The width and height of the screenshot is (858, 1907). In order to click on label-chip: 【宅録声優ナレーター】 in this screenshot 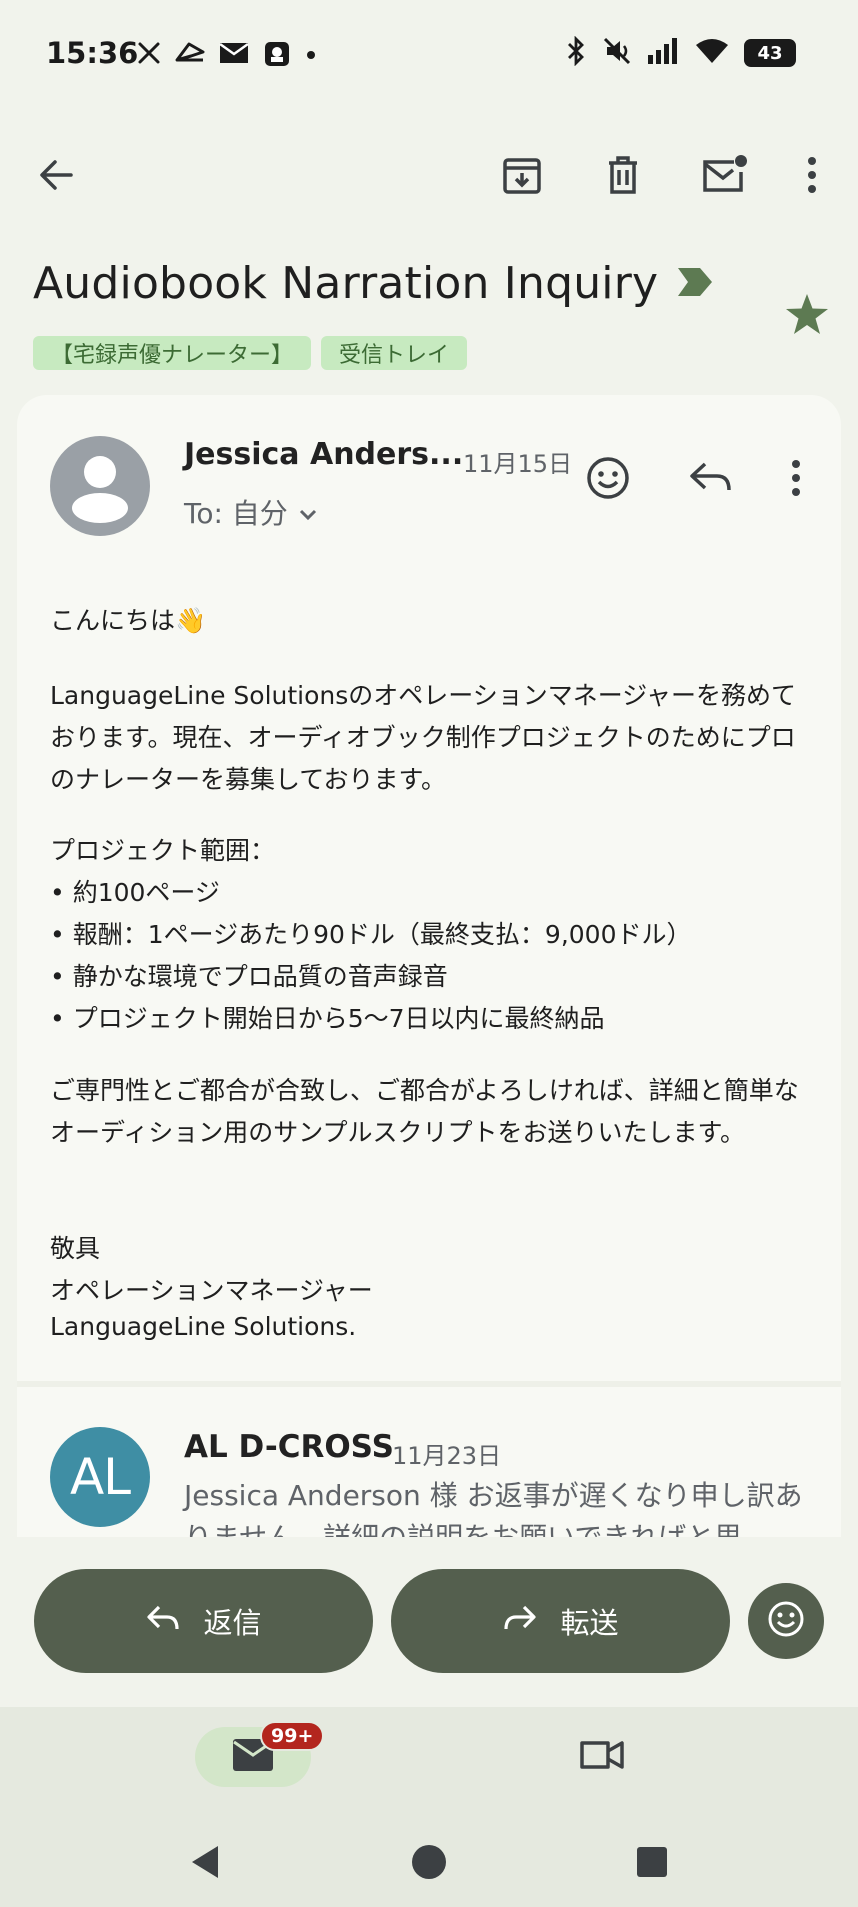, I will do `click(172, 353)`.